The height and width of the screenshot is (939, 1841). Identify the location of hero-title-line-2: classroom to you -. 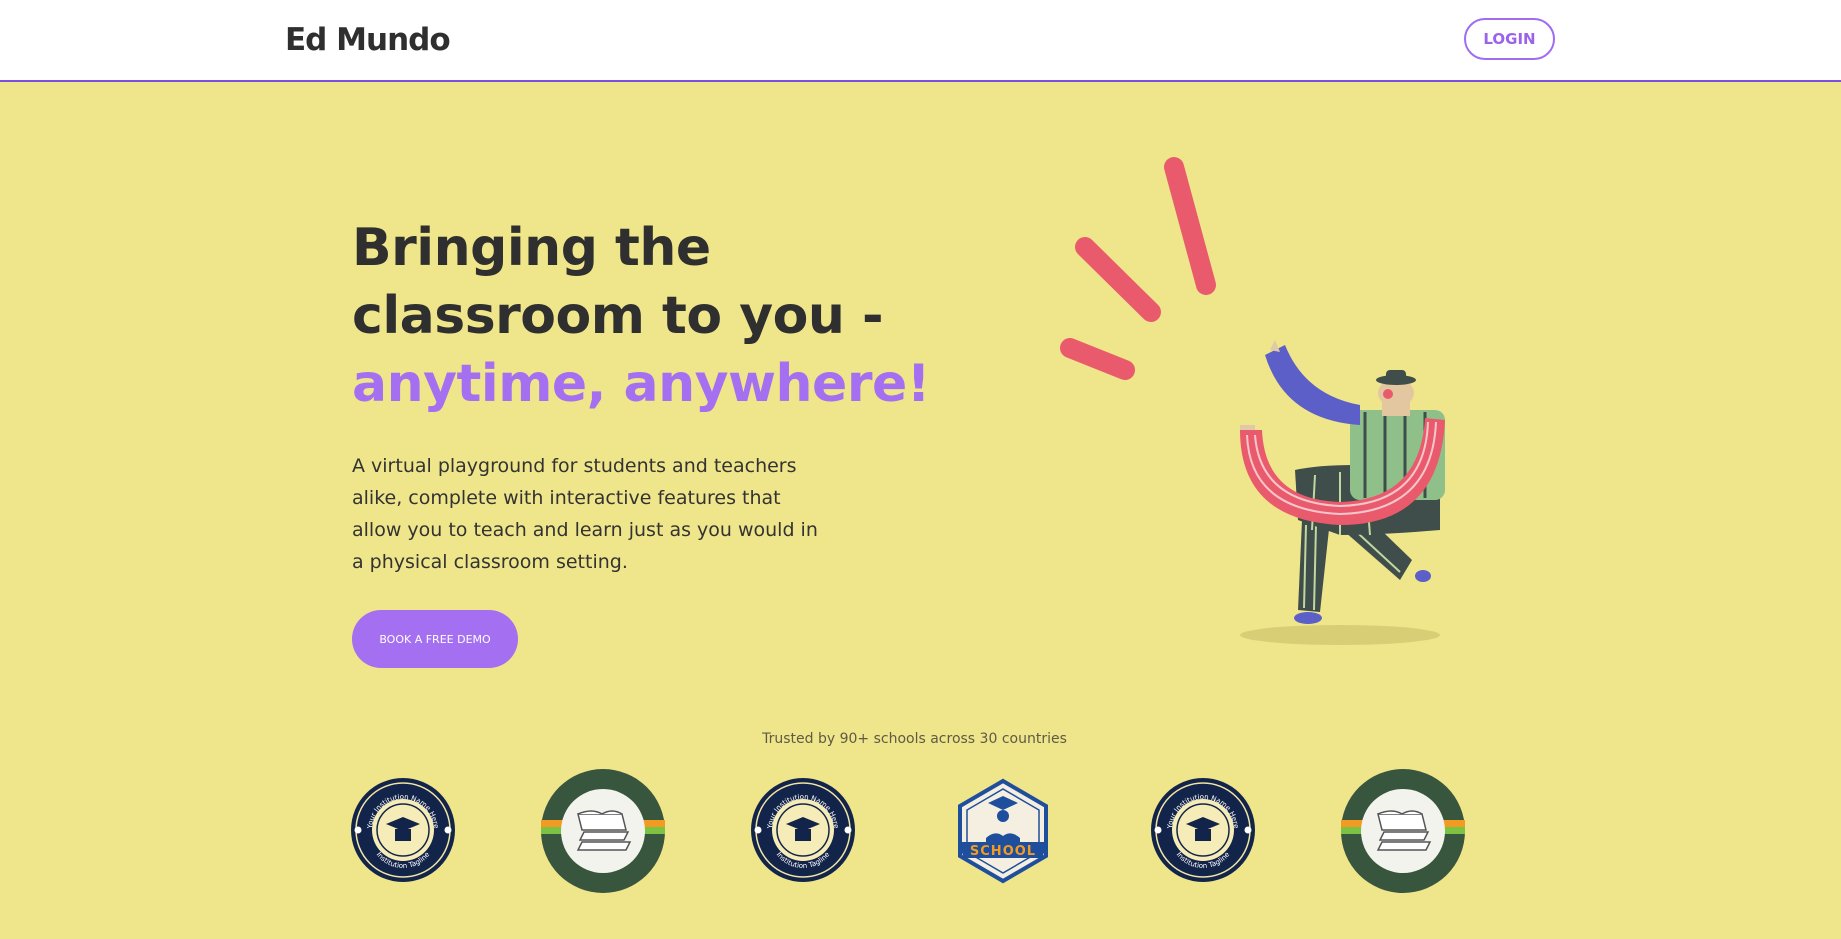
(618, 316).